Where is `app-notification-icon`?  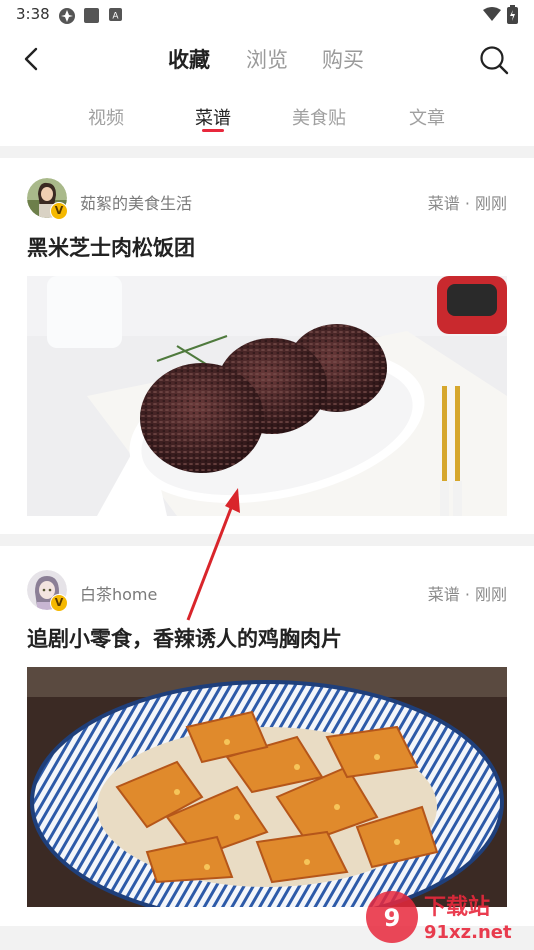 app-notification-icon is located at coordinates (67, 16).